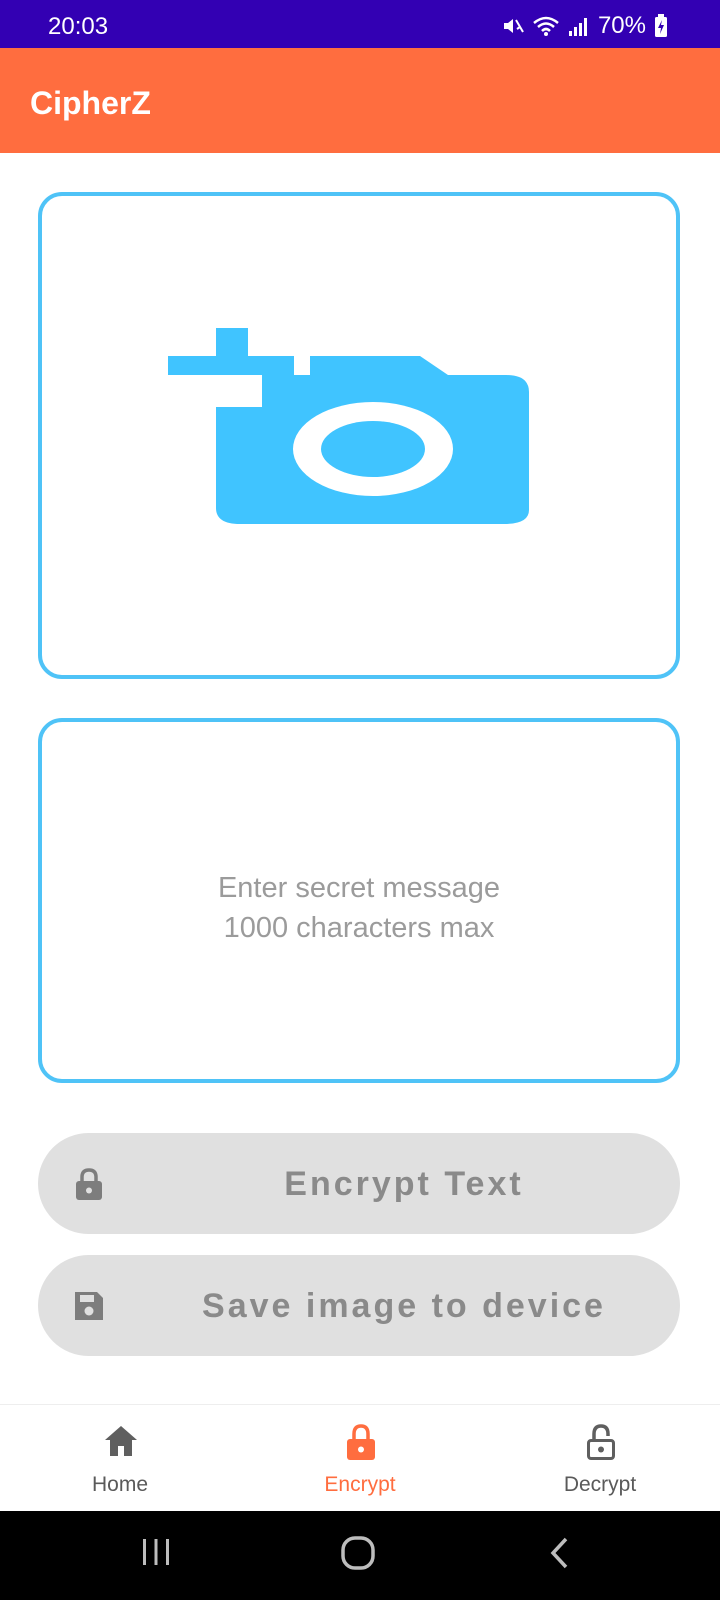 This screenshot has height=1600, width=720. Describe the element at coordinates (90, 103) in the screenshot. I see `app-title: CipherZ` at that location.